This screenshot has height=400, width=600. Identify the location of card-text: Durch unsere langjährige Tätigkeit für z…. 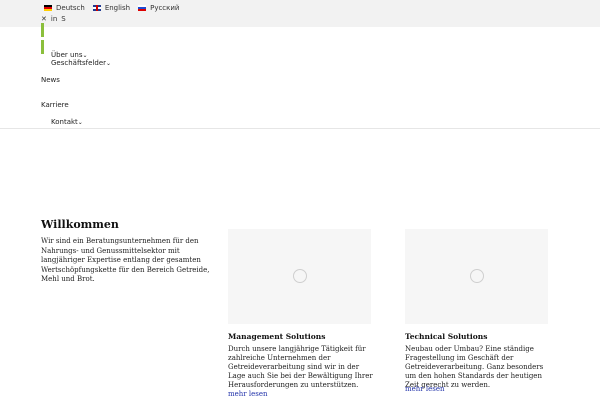
(300, 367).